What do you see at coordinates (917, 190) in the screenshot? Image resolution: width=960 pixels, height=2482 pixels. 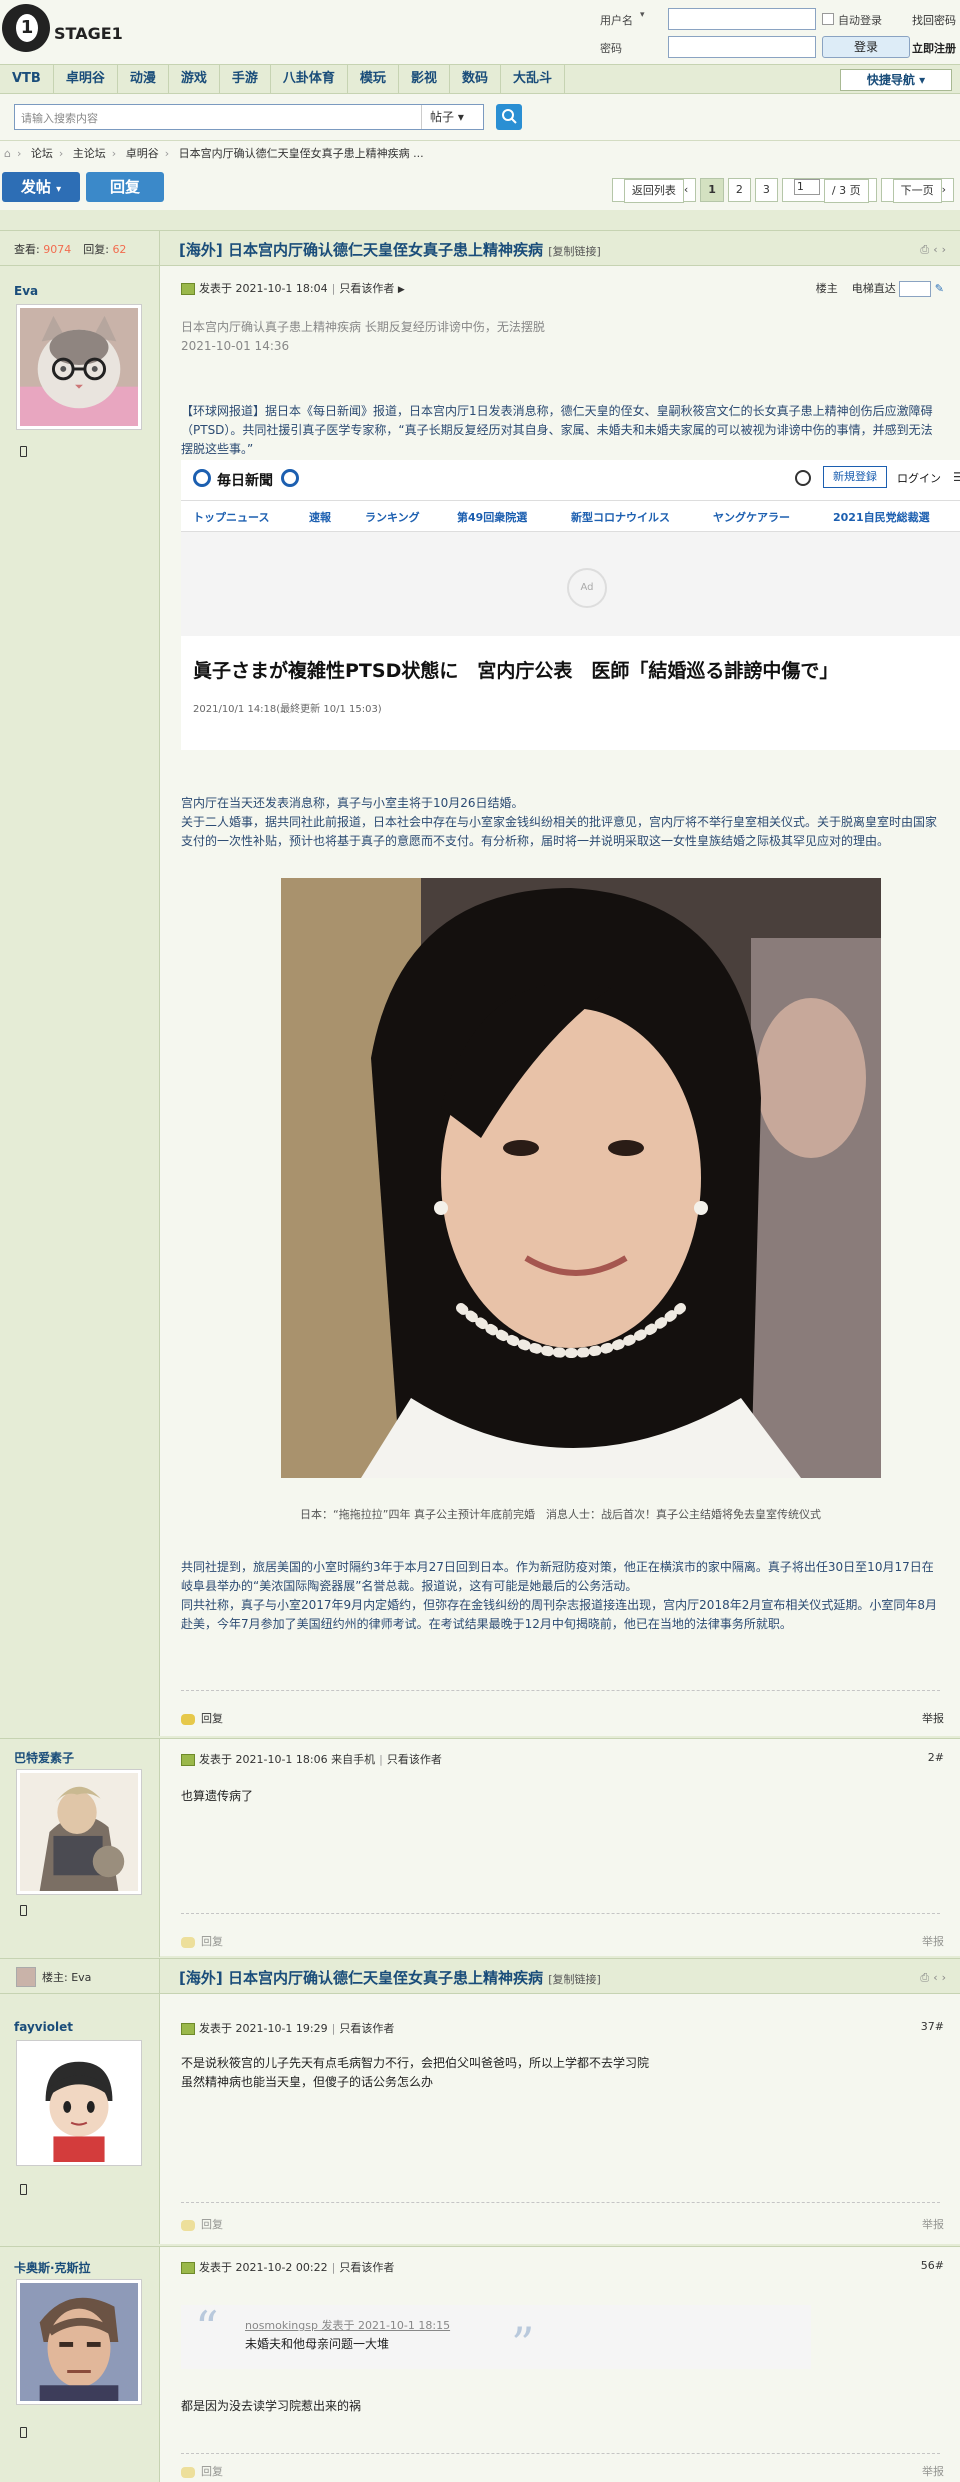 I see `next-page-button: 下一页 ›` at bounding box center [917, 190].